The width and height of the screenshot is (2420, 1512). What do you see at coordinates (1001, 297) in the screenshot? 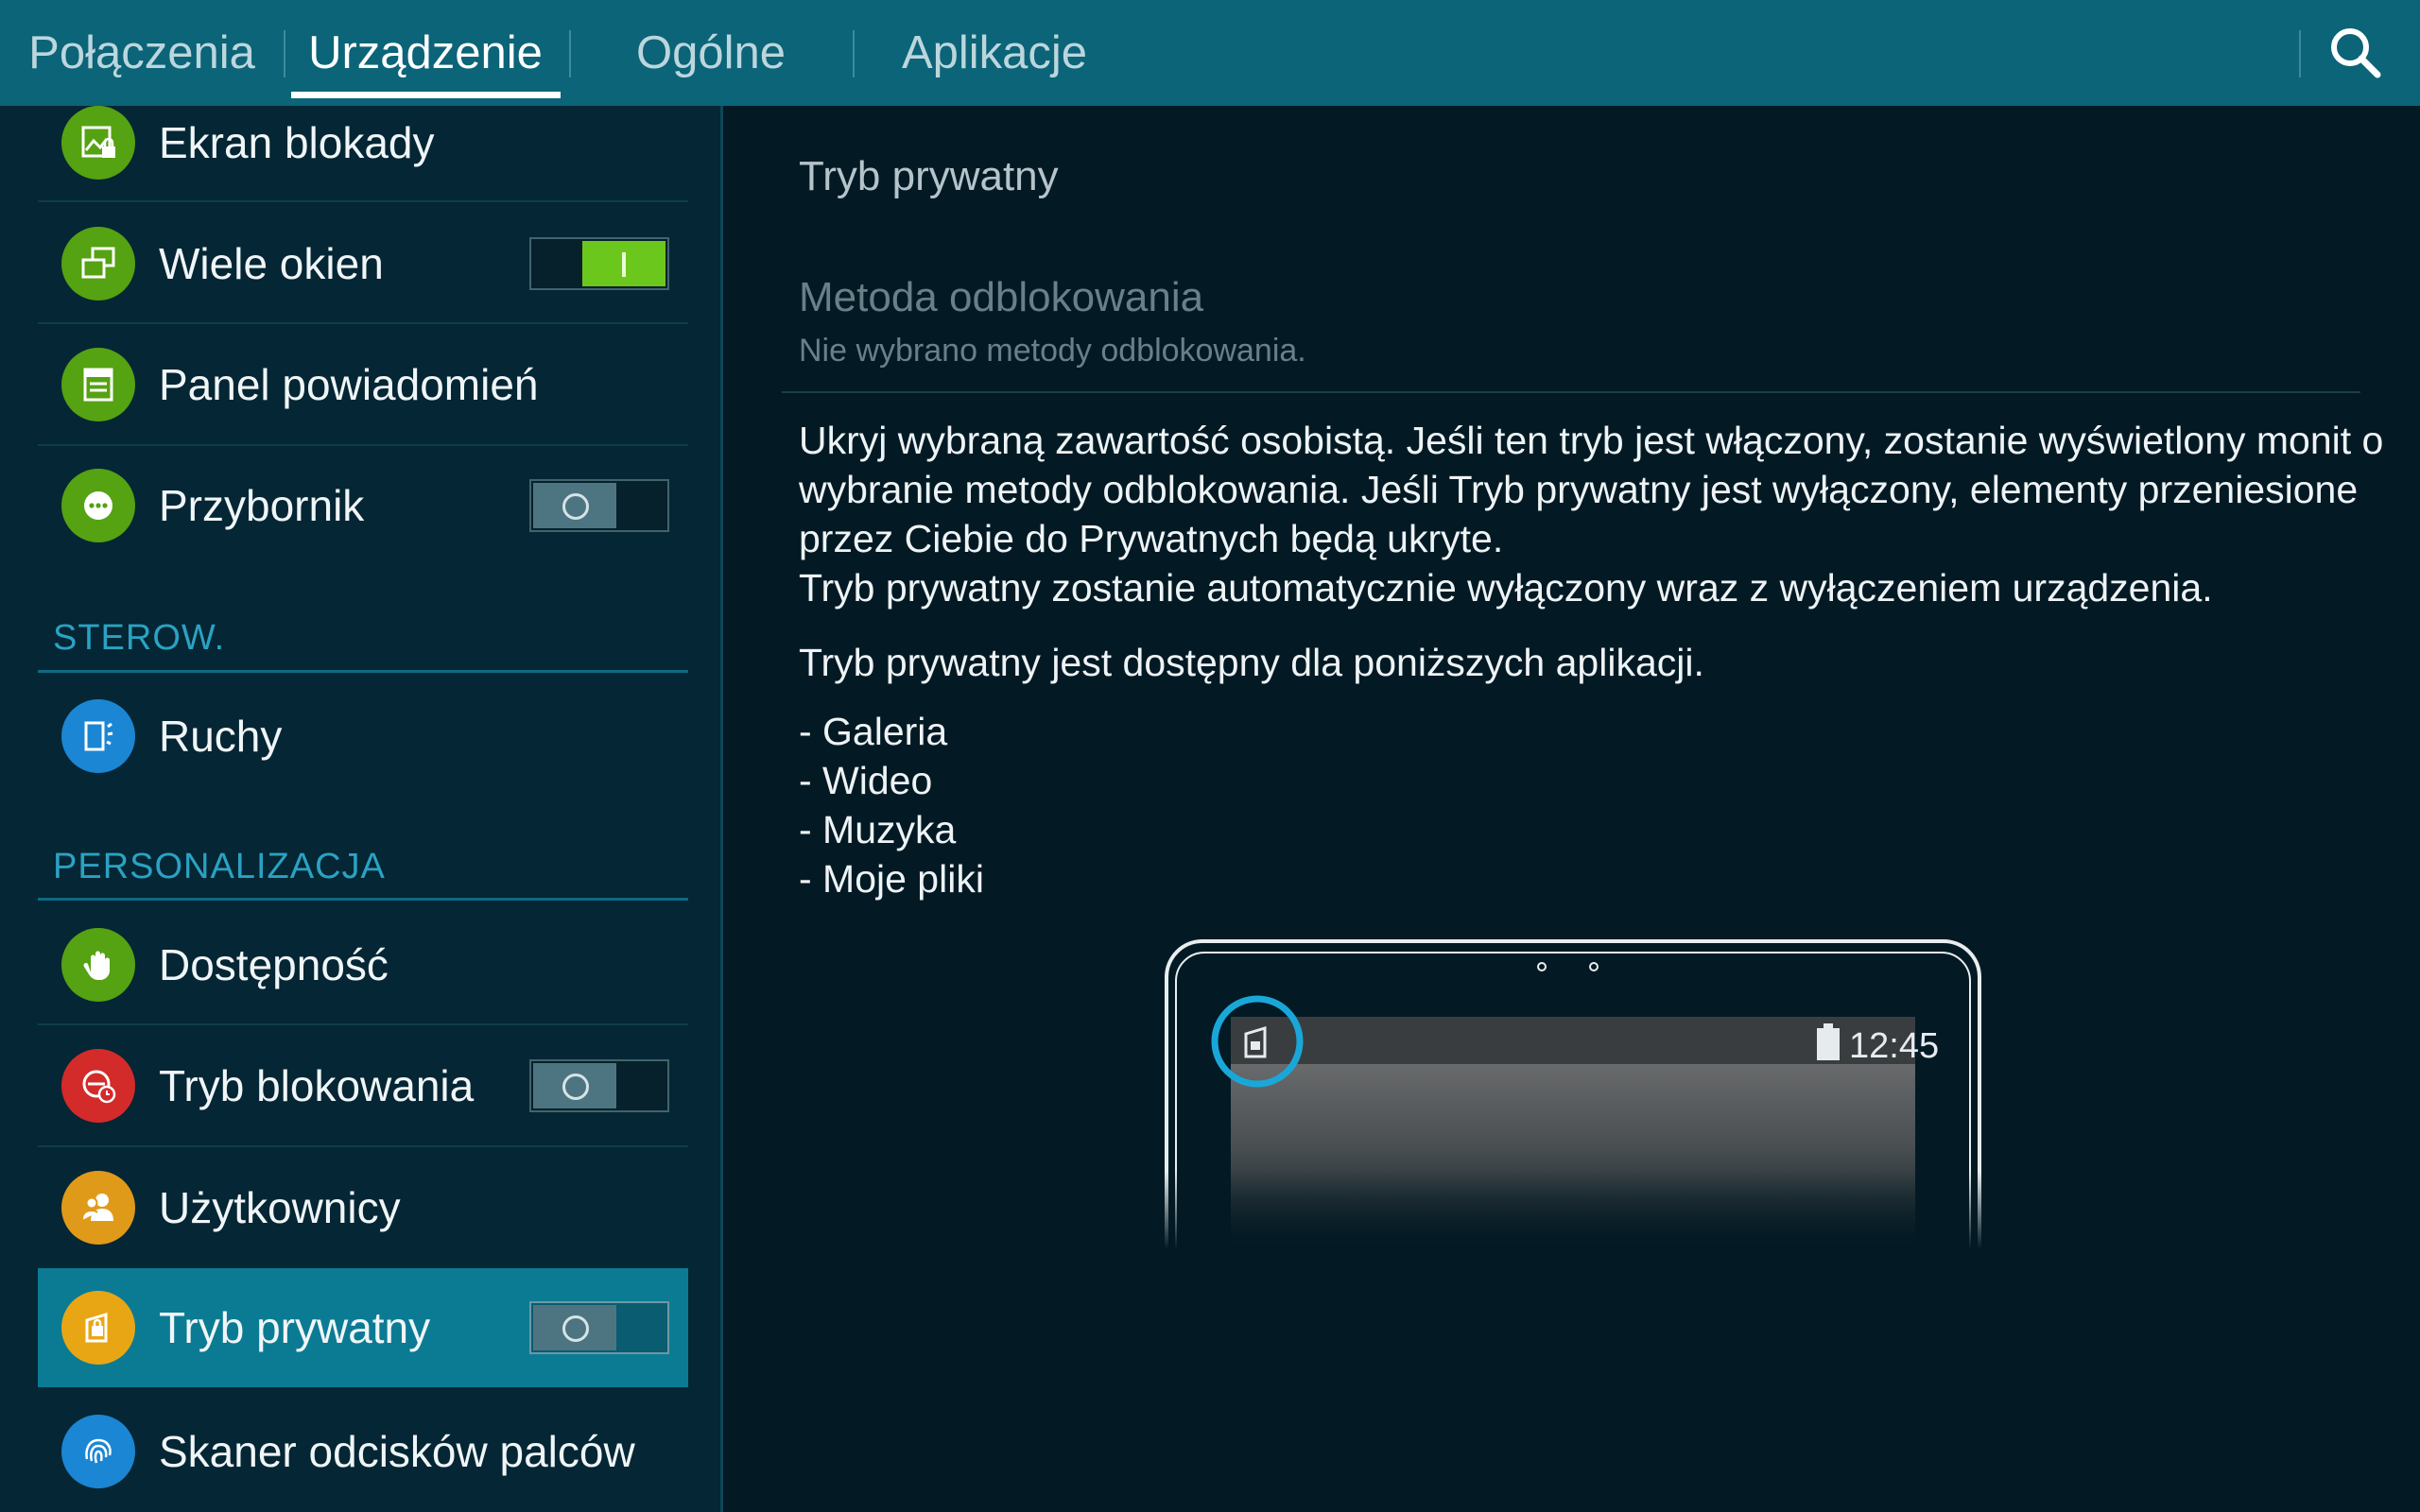
I see `unlock-method-setting: Metoda odblokowania` at bounding box center [1001, 297].